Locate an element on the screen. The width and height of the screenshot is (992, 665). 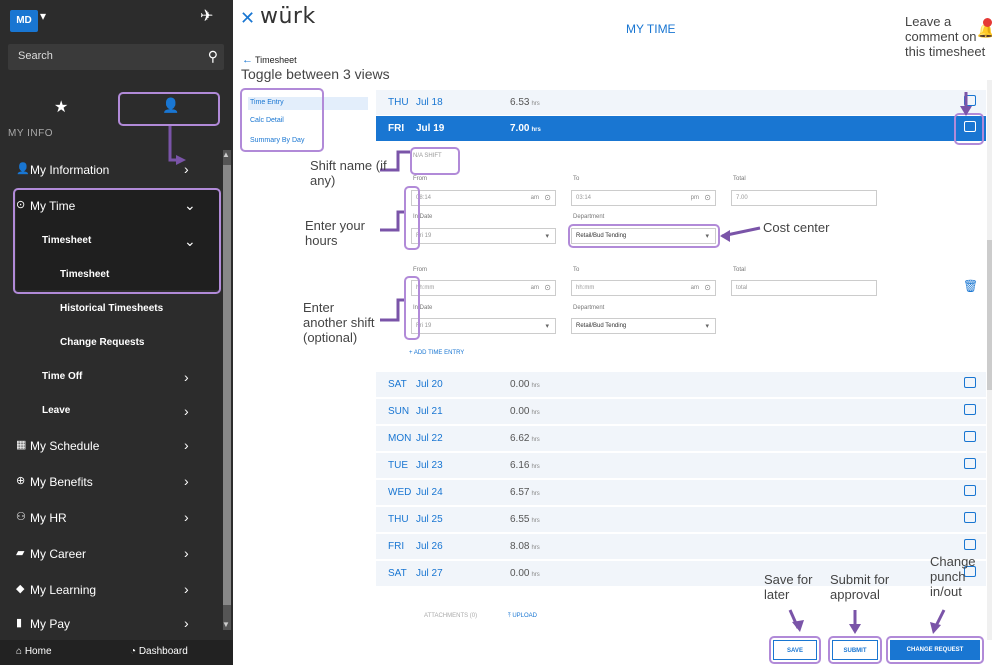
ampm: pm is located at coordinates (695, 198).